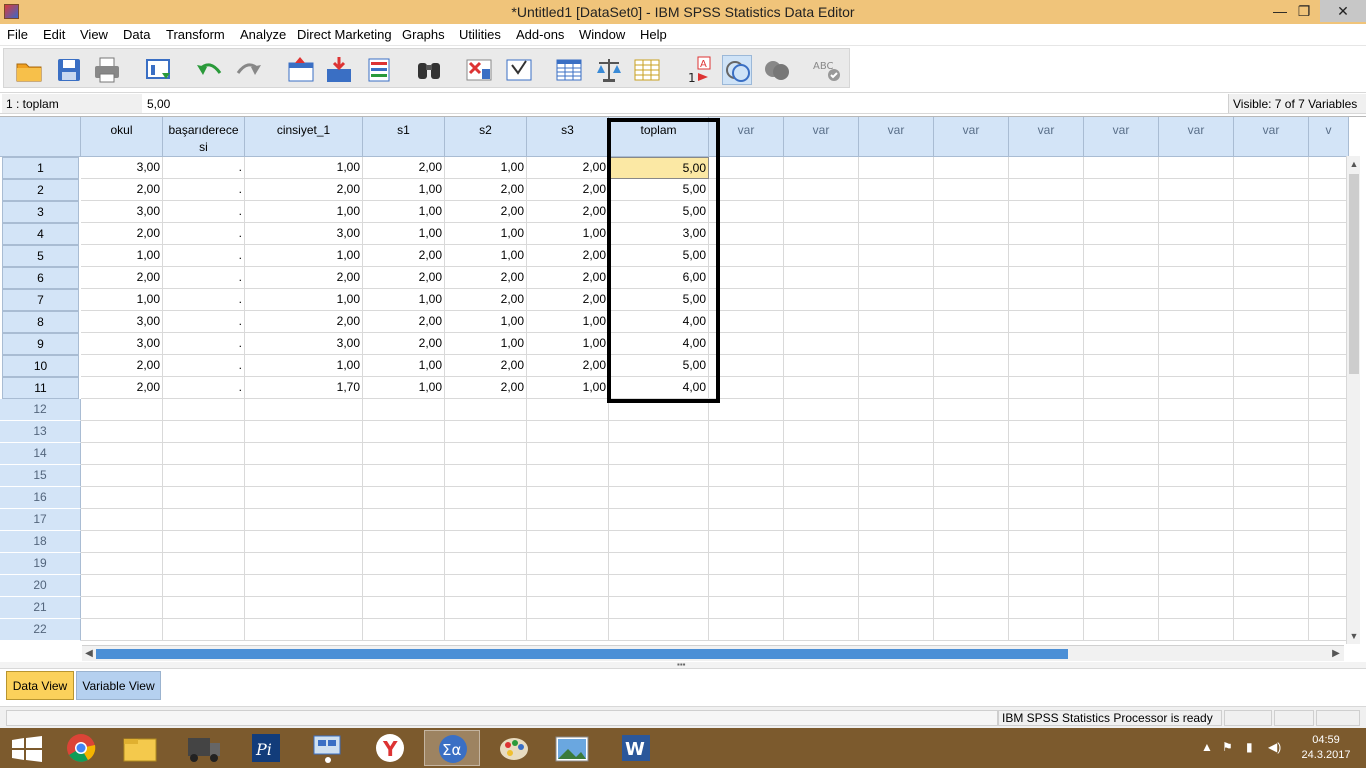 The height and width of the screenshot is (768, 1366). What do you see at coordinates (140, 748) in the screenshot?
I see `file-explorer-icon` at bounding box center [140, 748].